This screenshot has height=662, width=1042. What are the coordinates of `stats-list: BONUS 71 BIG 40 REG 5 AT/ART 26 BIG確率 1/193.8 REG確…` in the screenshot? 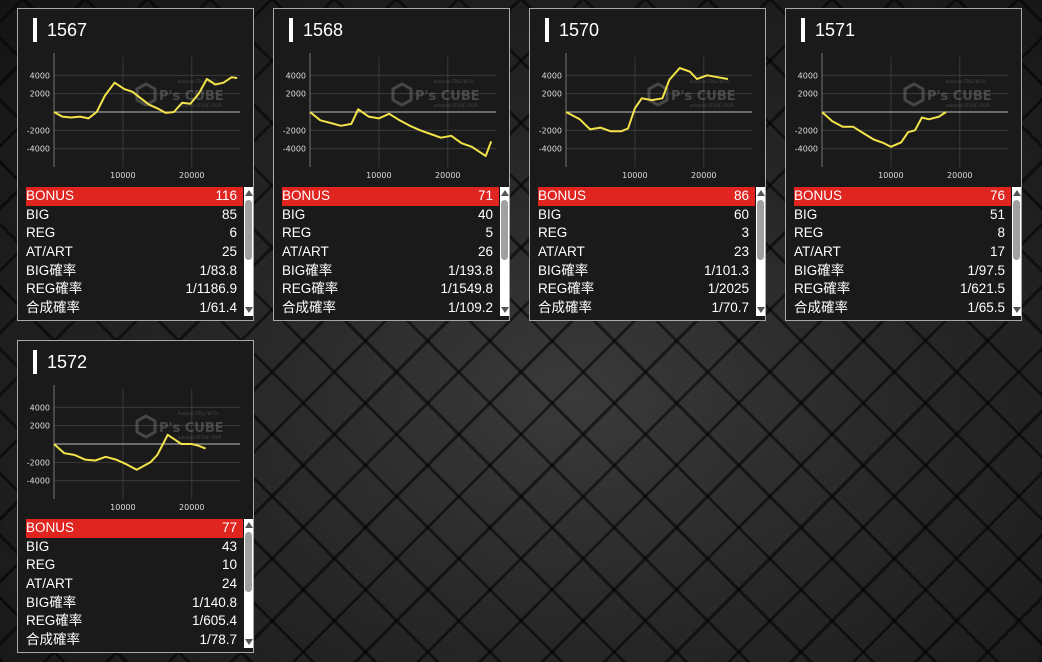 It's located at (390, 251).